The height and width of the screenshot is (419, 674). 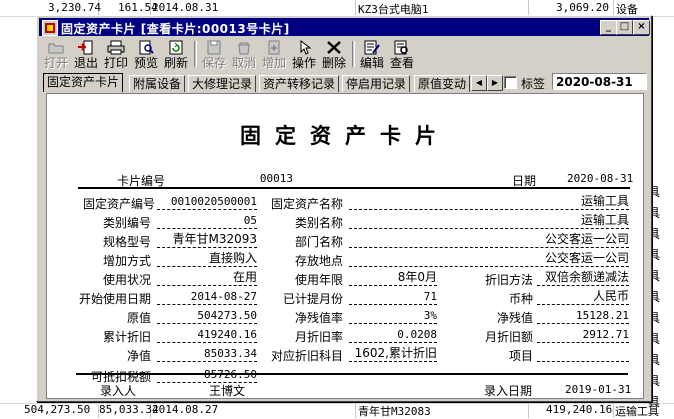 What do you see at coordinates (318, 280) in the screenshot?
I see `life-label: 使用年限` at bounding box center [318, 280].